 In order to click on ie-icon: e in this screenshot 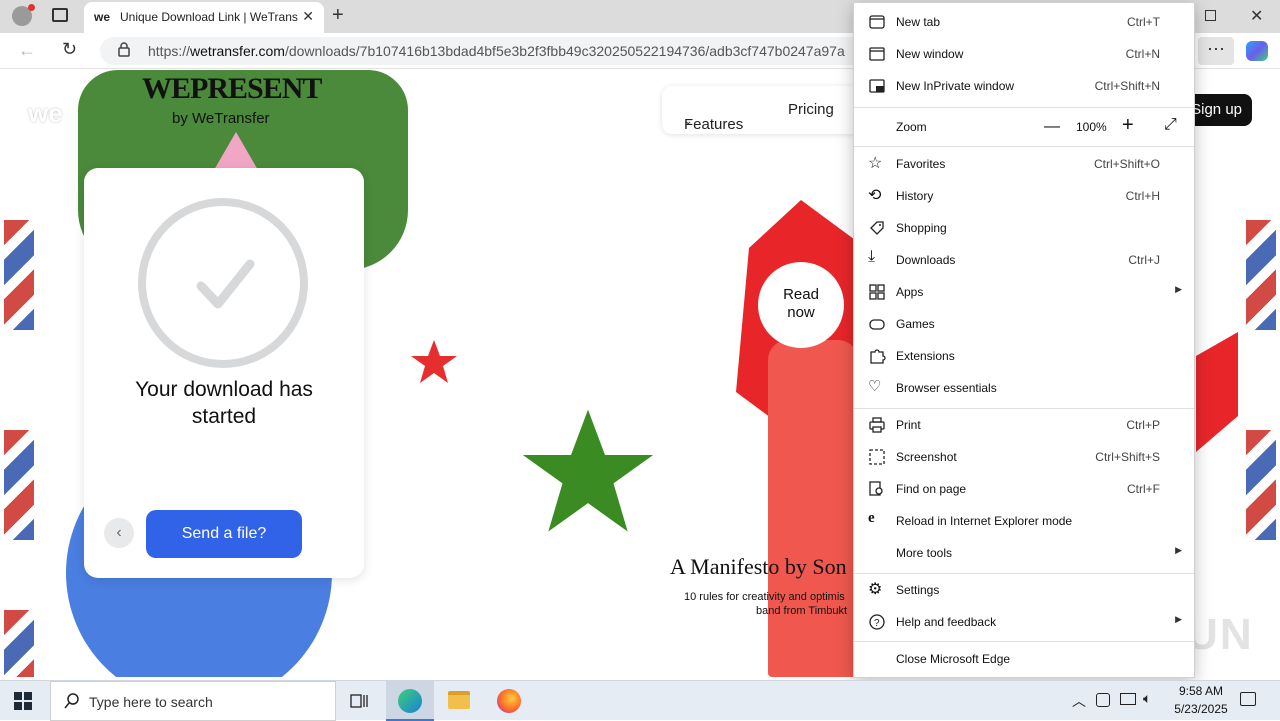, I will do `click(871, 518)`.